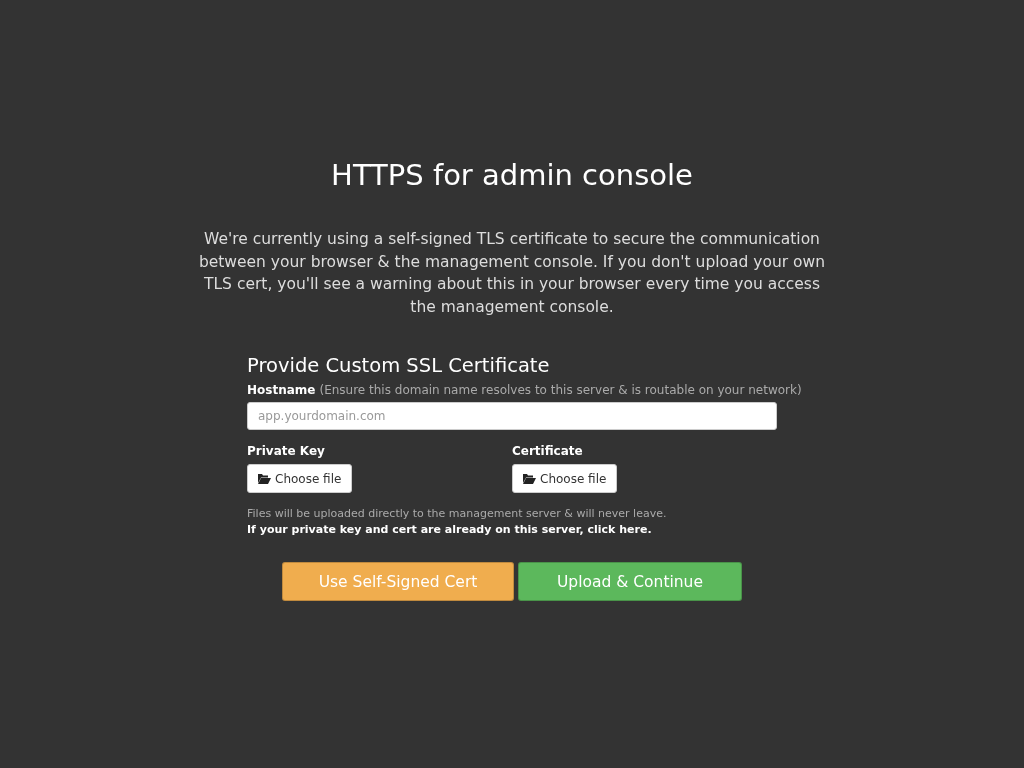  What do you see at coordinates (512, 273) in the screenshot?
I see `intro-text: We're currently using a self-signed TLS certificate to secure the communication between your browser & the management console. If you don't upload your own TLS cert, you'll see a warning about this in your browser every time you access the management console.` at bounding box center [512, 273].